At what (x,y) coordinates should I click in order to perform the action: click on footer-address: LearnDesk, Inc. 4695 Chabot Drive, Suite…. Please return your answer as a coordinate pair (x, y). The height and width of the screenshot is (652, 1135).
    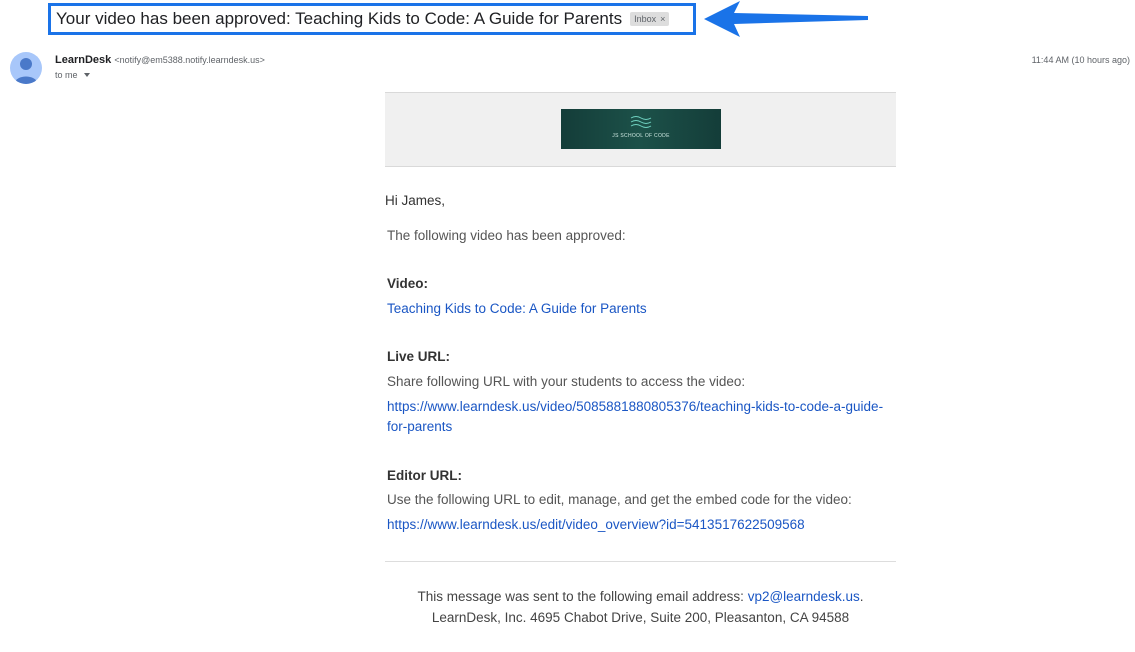
    Looking at the image, I should click on (640, 617).